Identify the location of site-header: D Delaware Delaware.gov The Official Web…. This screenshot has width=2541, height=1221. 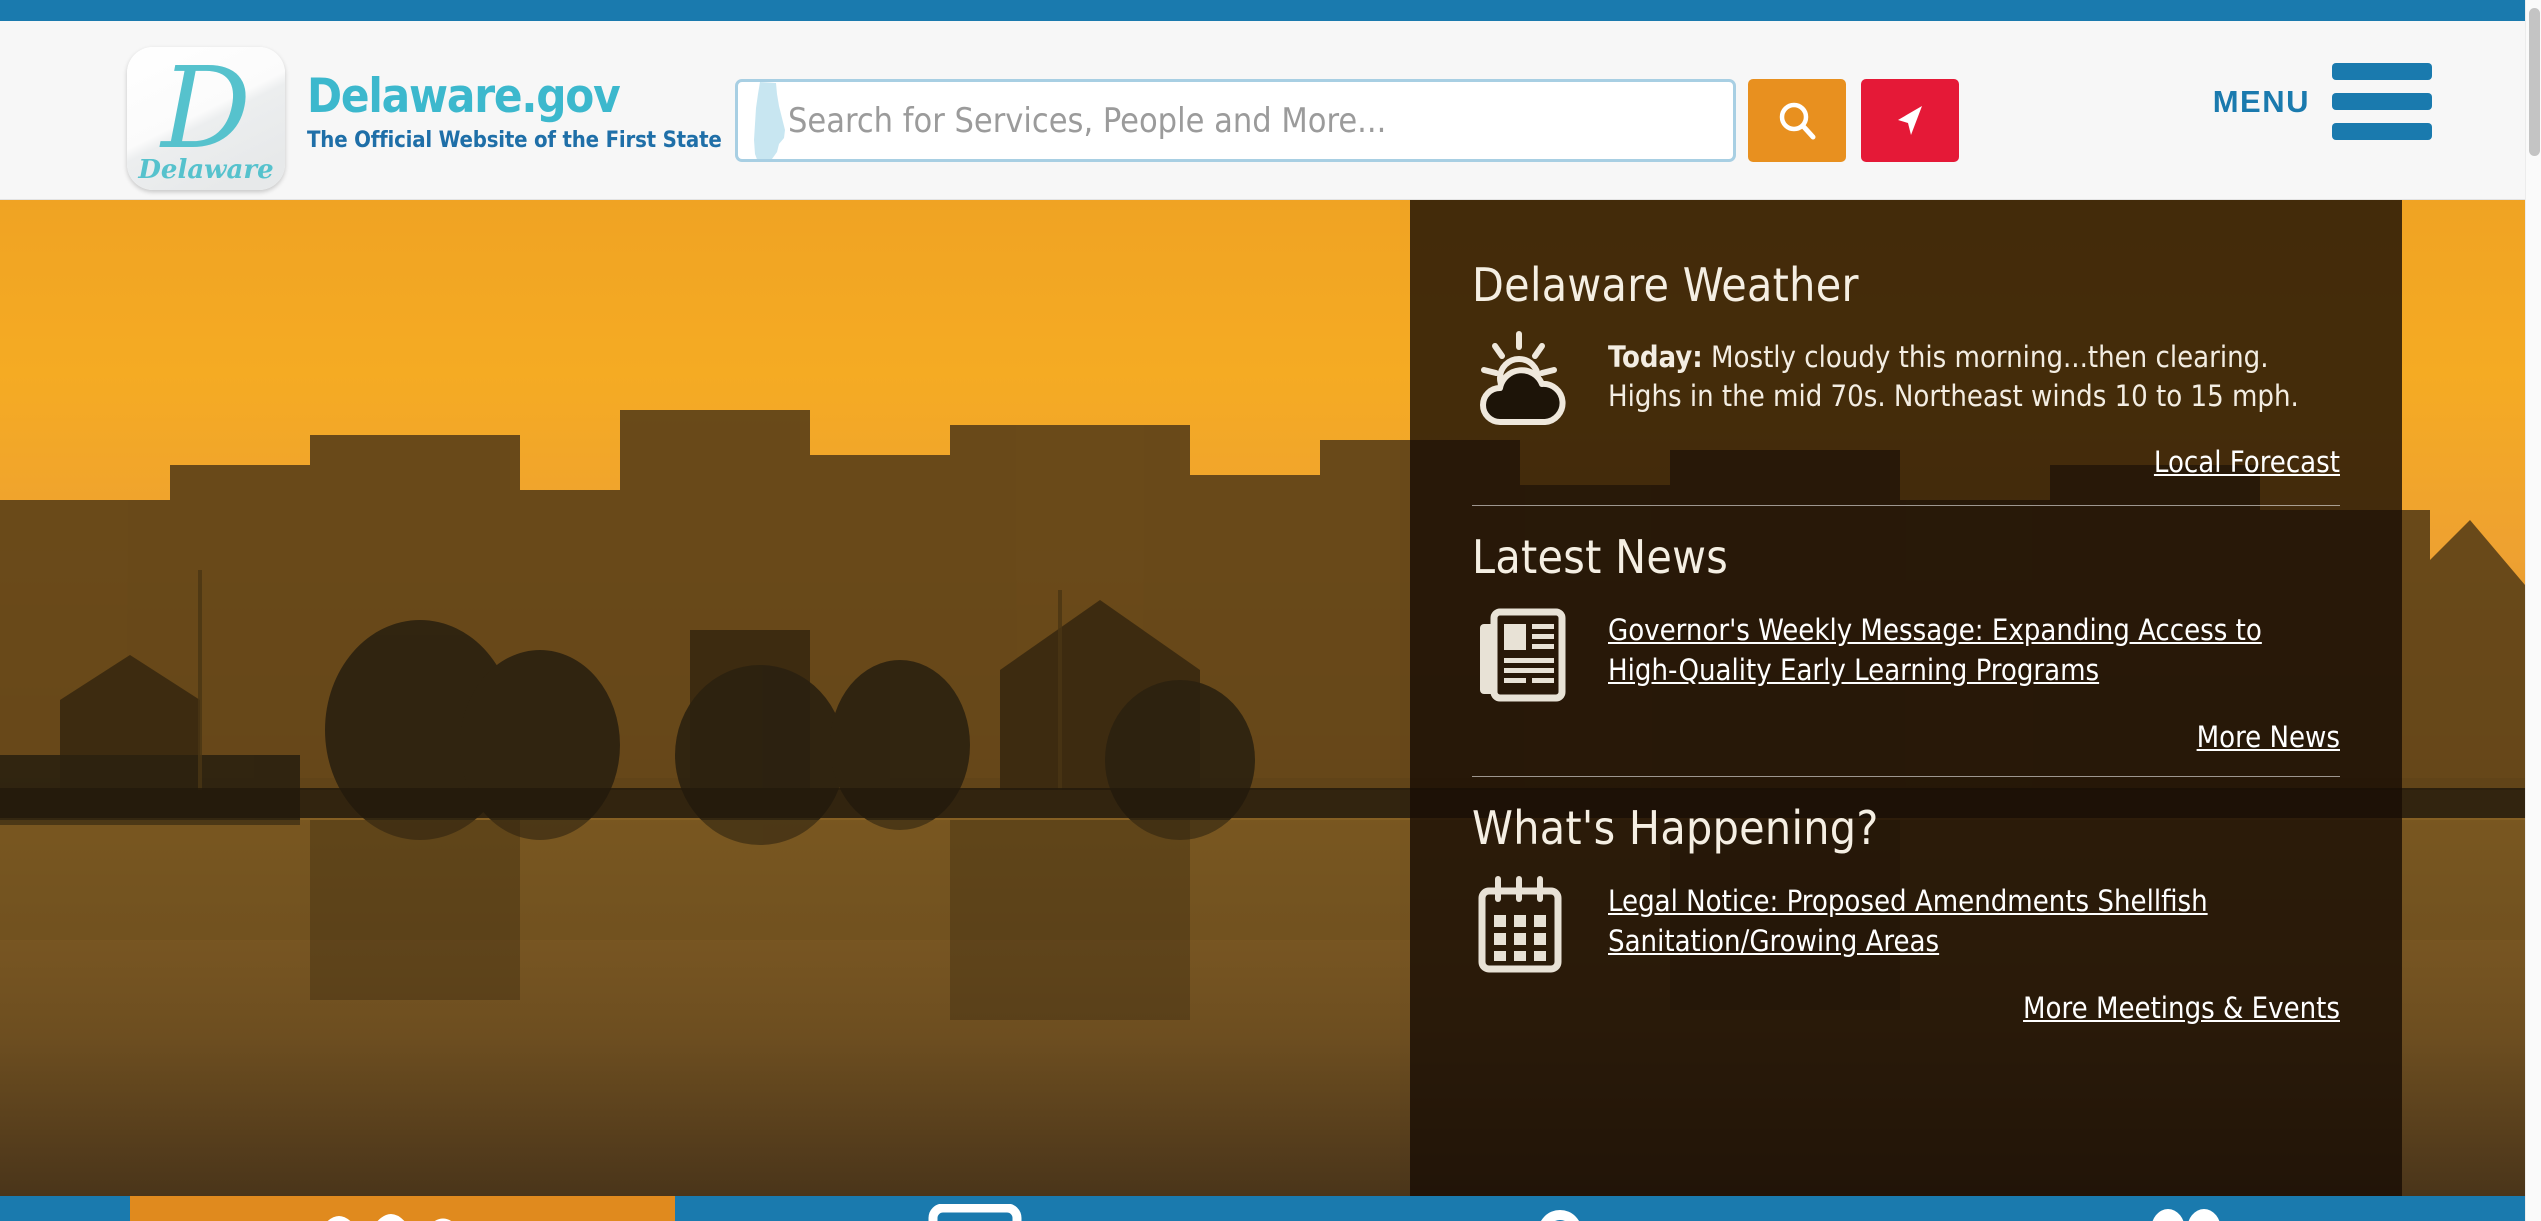
(1262, 110).